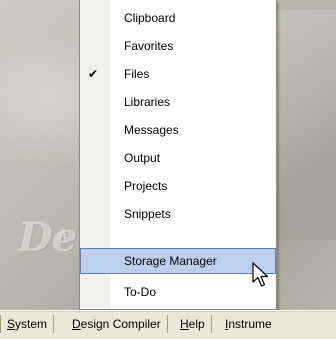  What do you see at coordinates (260, 274) in the screenshot?
I see `mouse-cursor-icon` at bounding box center [260, 274].